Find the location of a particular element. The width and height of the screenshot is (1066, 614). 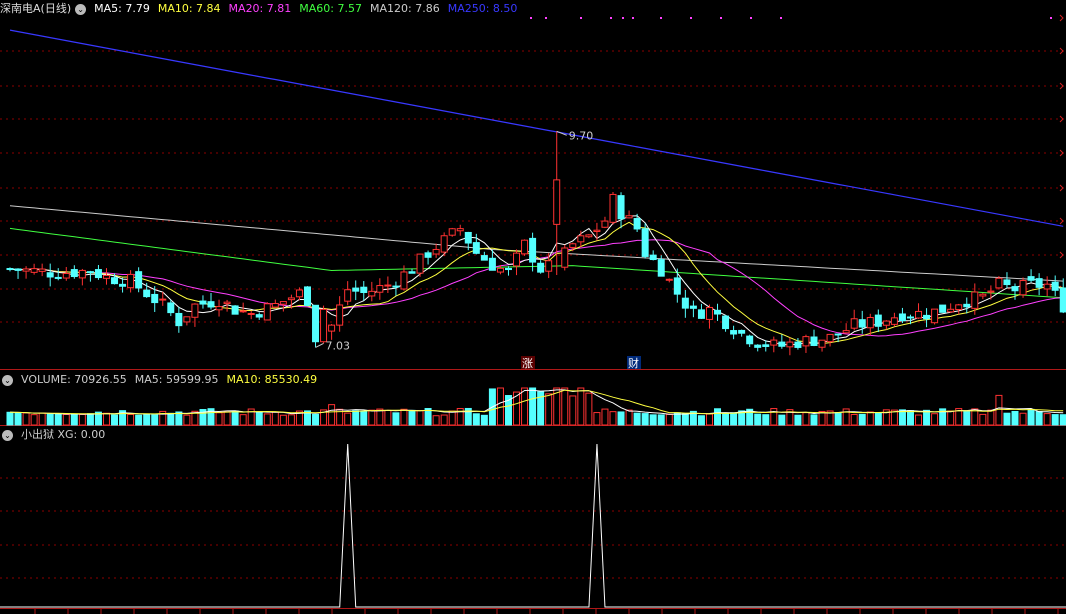

event-marker-zhang: 涨 is located at coordinates (527, 363).